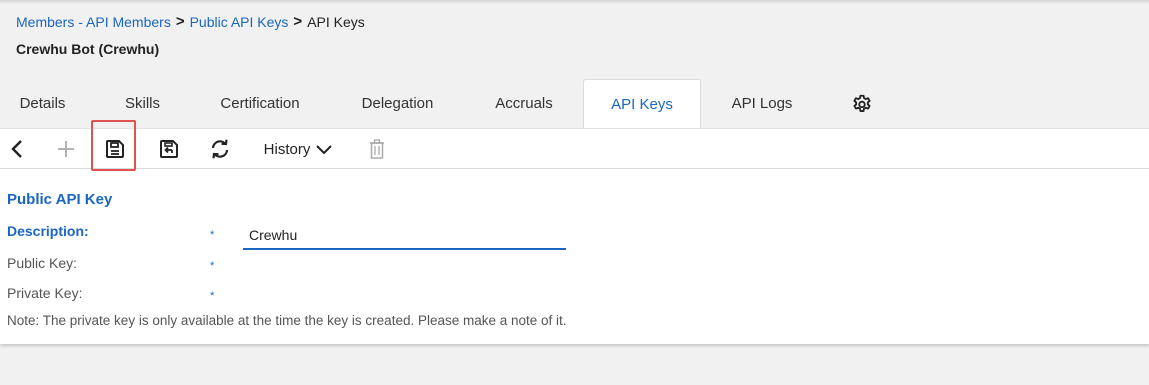 The image size is (1149, 385). What do you see at coordinates (45, 293) in the screenshot?
I see `private-key-label: Private Key:` at bounding box center [45, 293].